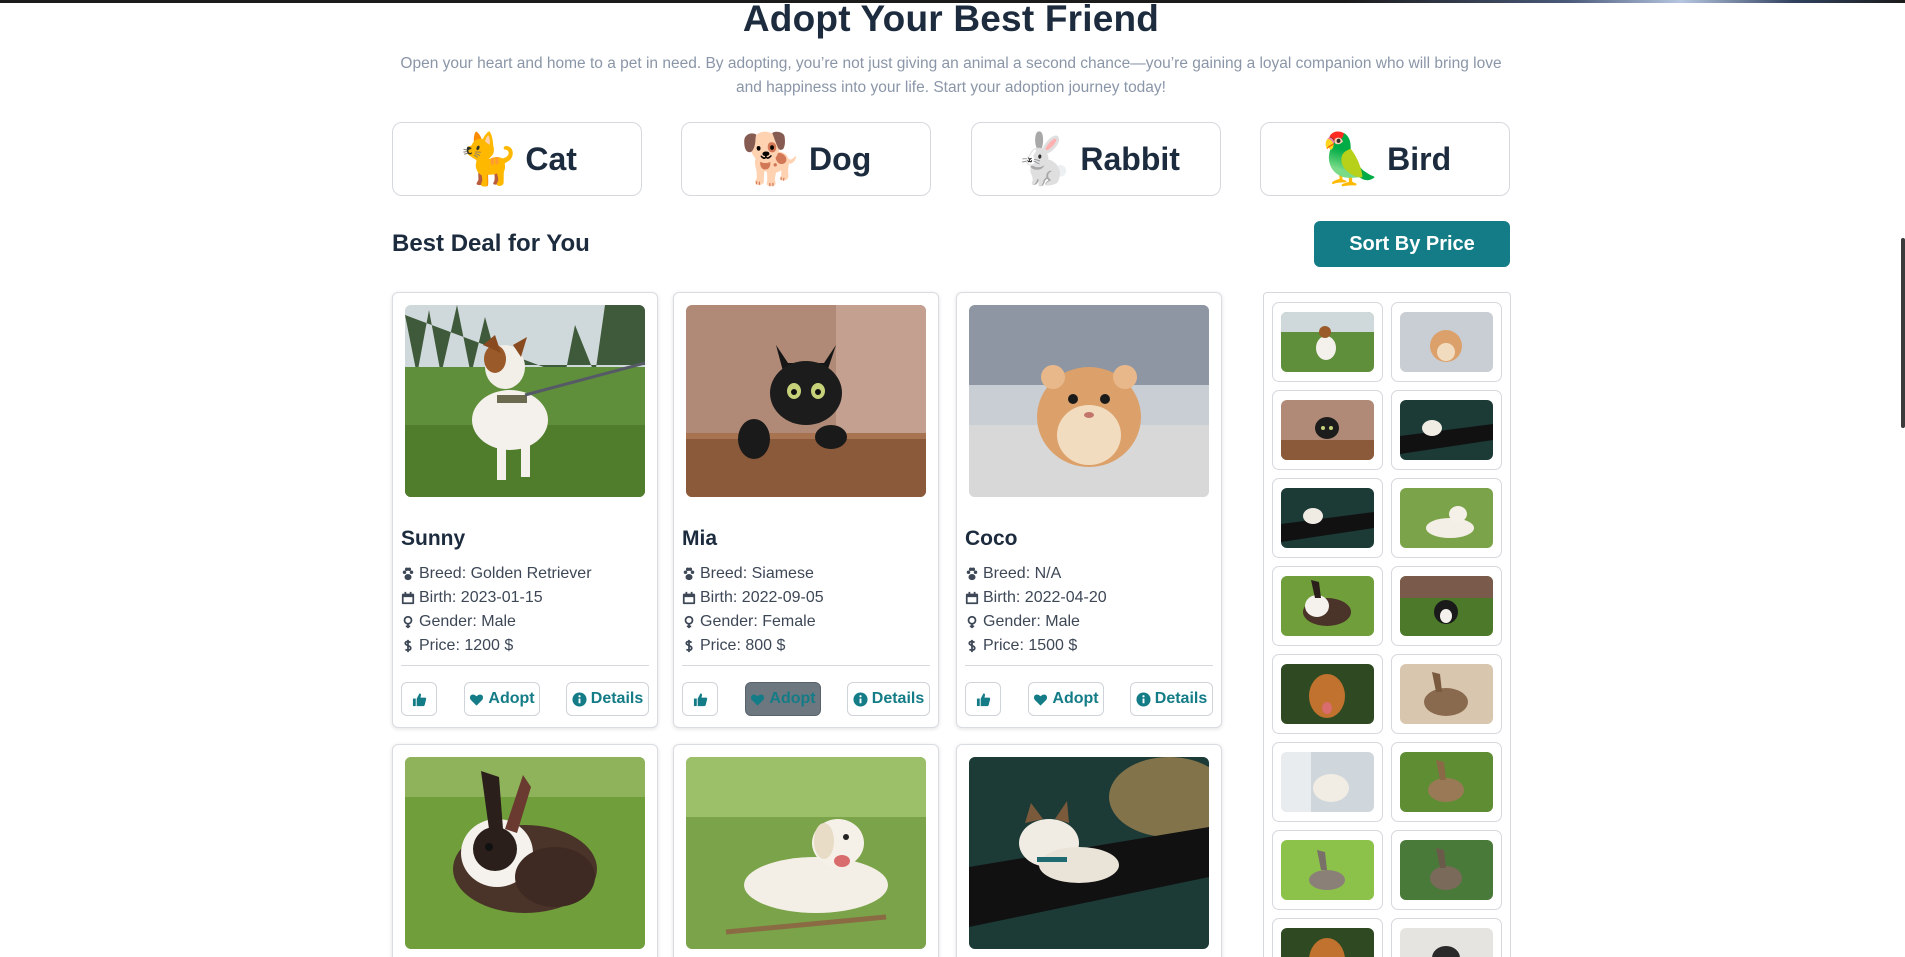  I want to click on category-cat-button: 🐈 Cat, so click(517, 159).